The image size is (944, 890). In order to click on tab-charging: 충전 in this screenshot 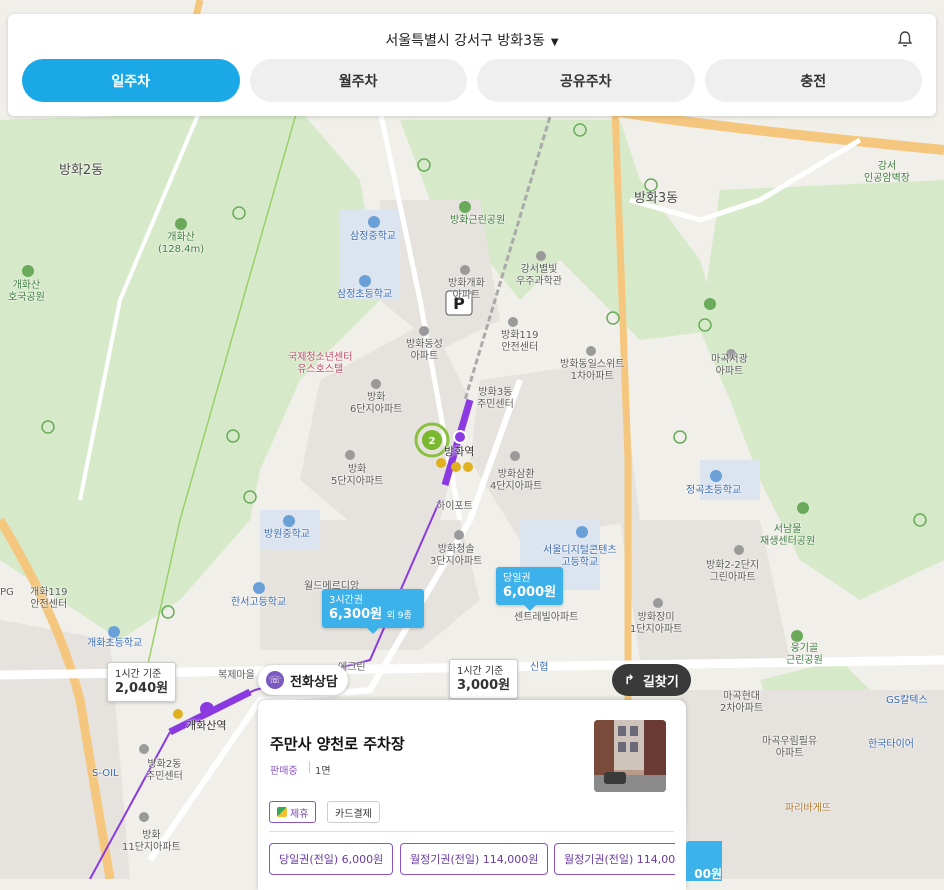, I will do `click(813, 80)`.